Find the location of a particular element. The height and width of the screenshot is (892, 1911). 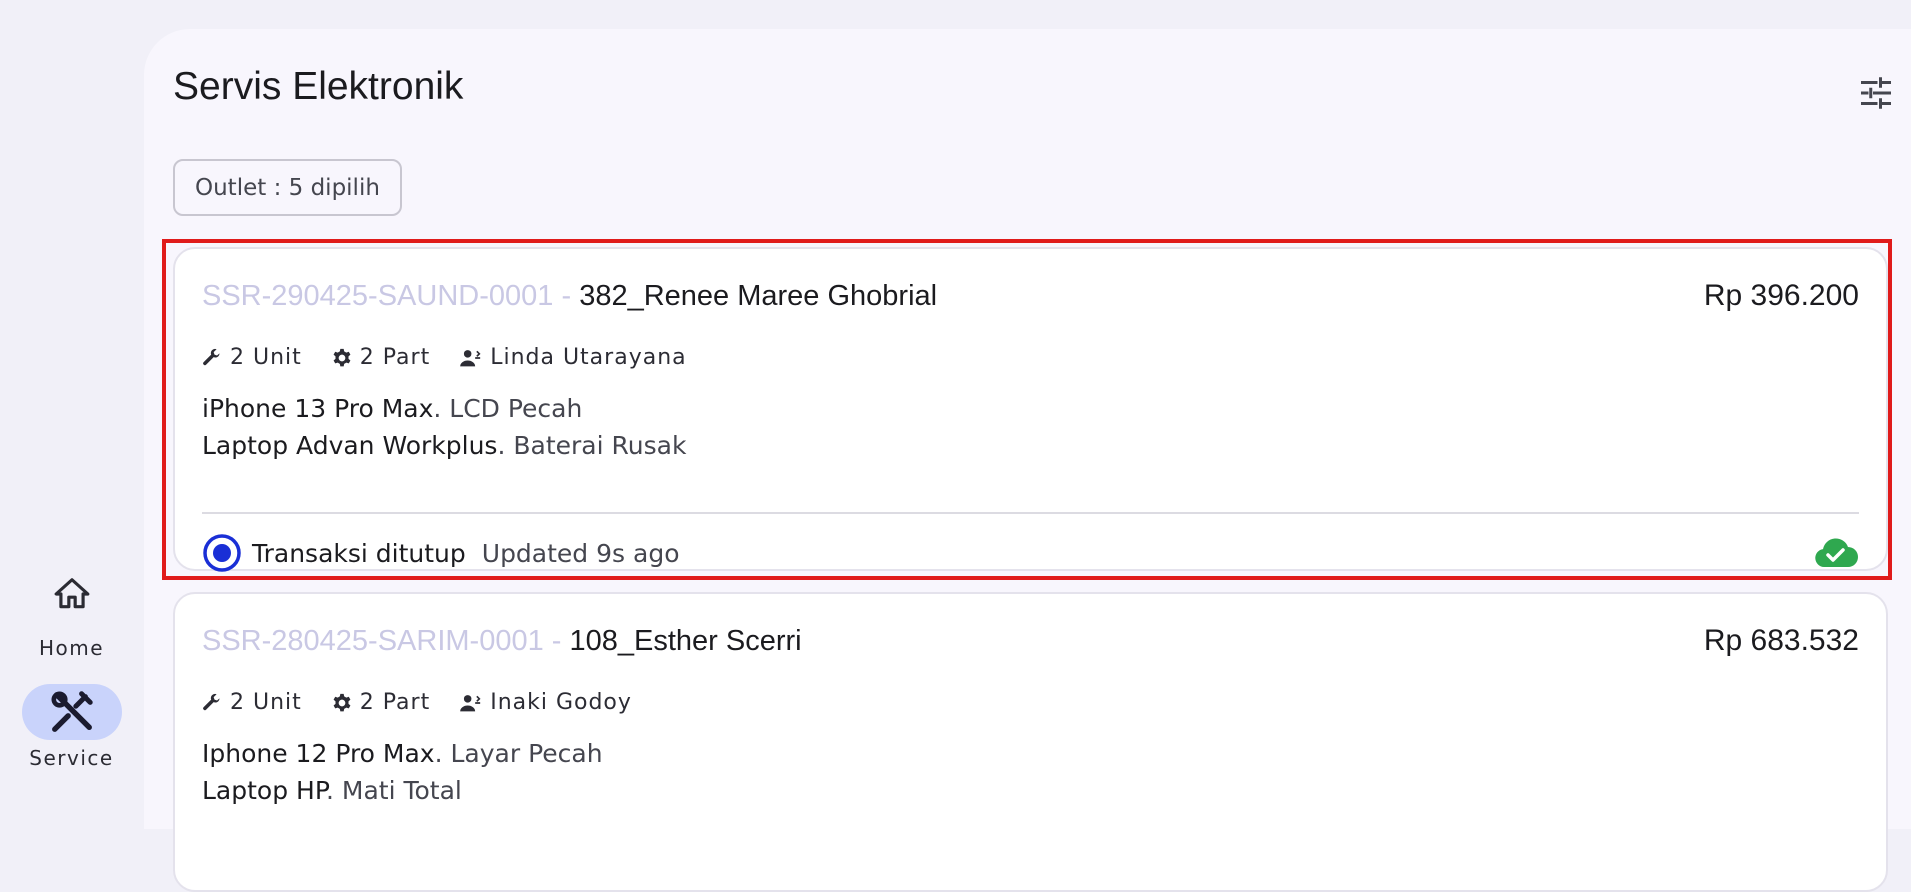

status-radio-icon is located at coordinates (222, 553).